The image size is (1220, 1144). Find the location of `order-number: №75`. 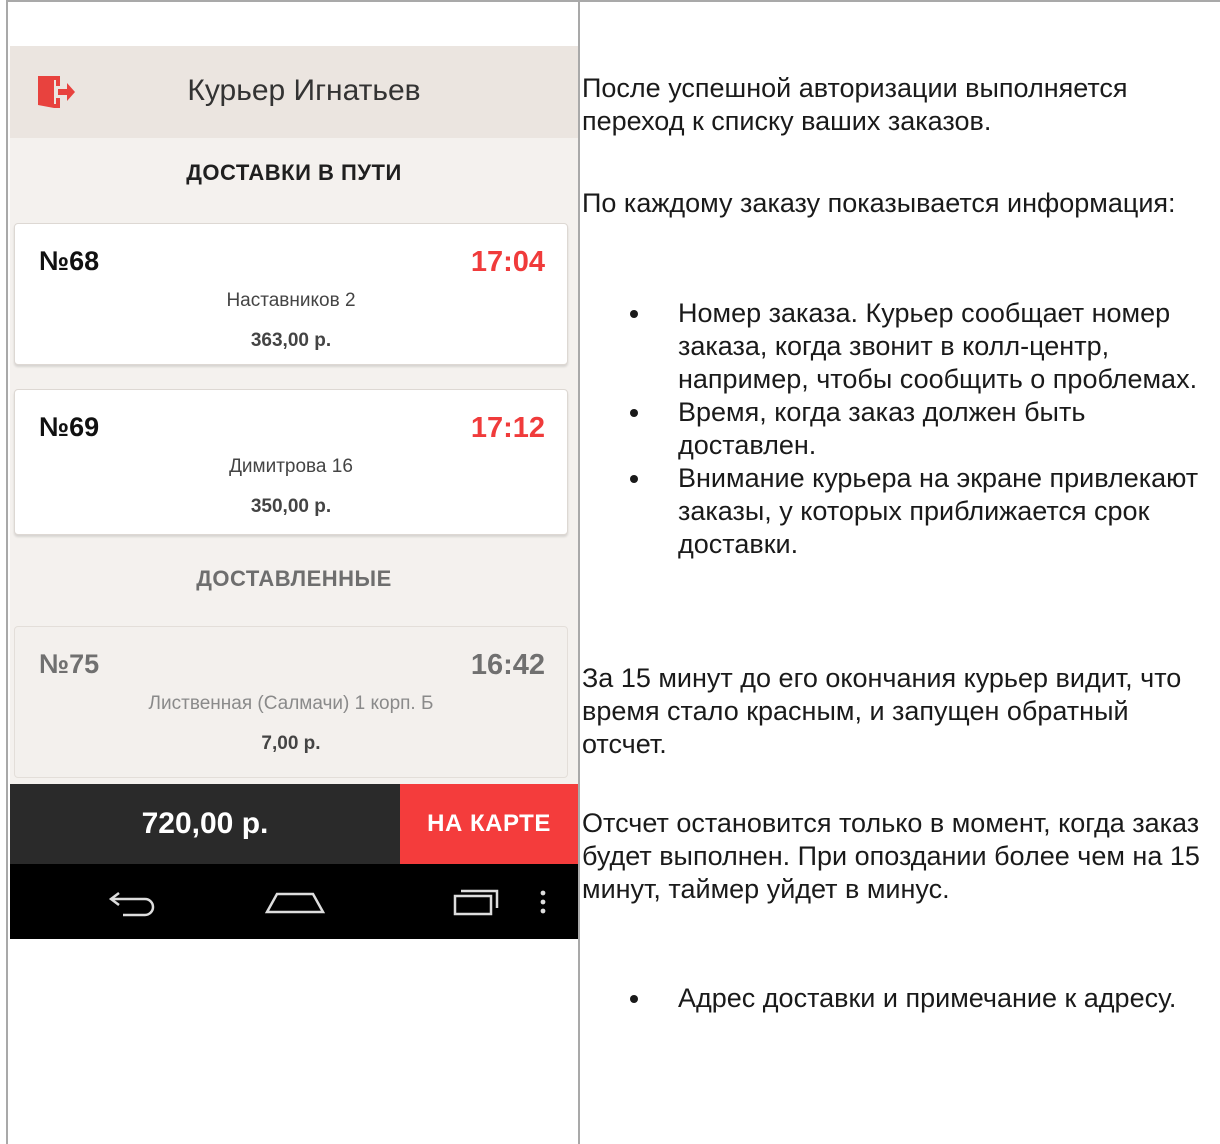

order-number: №75 is located at coordinates (69, 664).